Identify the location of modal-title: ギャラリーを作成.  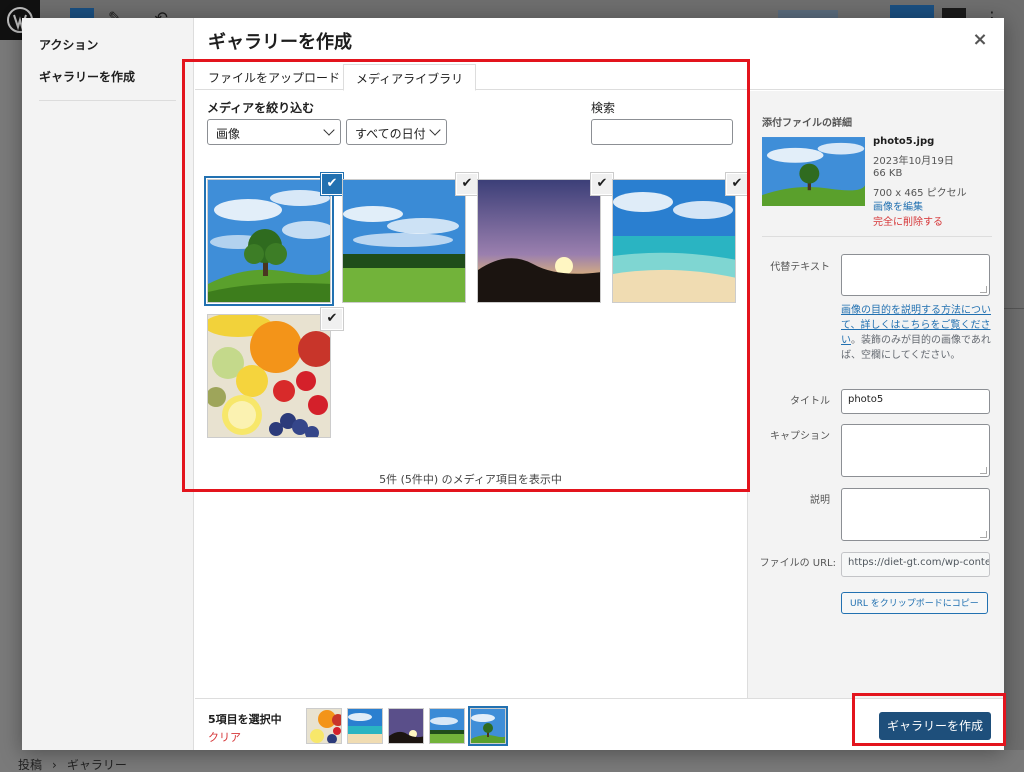
(280, 42).